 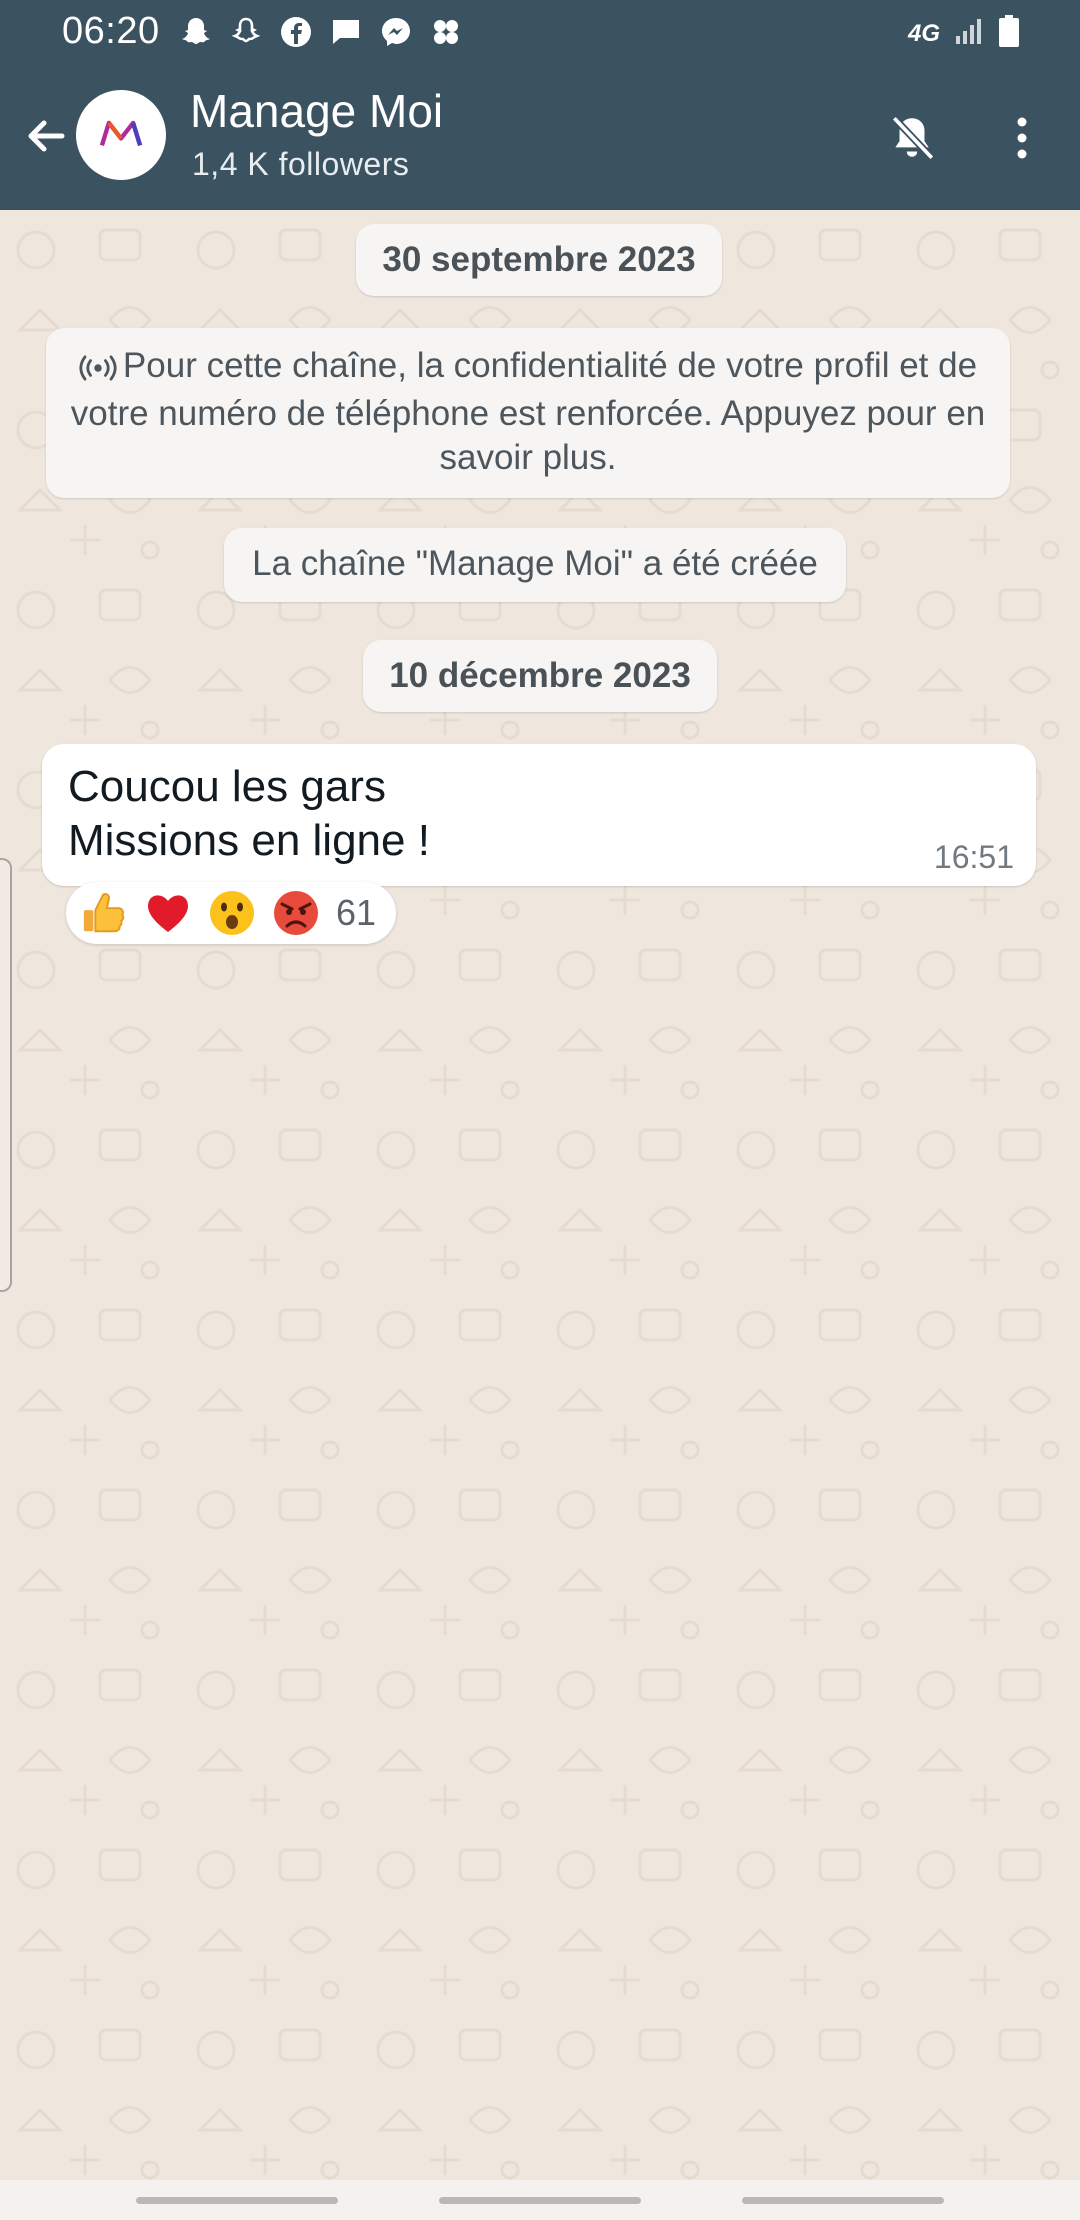 What do you see at coordinates (168, 913) in the screenshot?
I see `red-heart-icon` at bounding box center [168, 913].